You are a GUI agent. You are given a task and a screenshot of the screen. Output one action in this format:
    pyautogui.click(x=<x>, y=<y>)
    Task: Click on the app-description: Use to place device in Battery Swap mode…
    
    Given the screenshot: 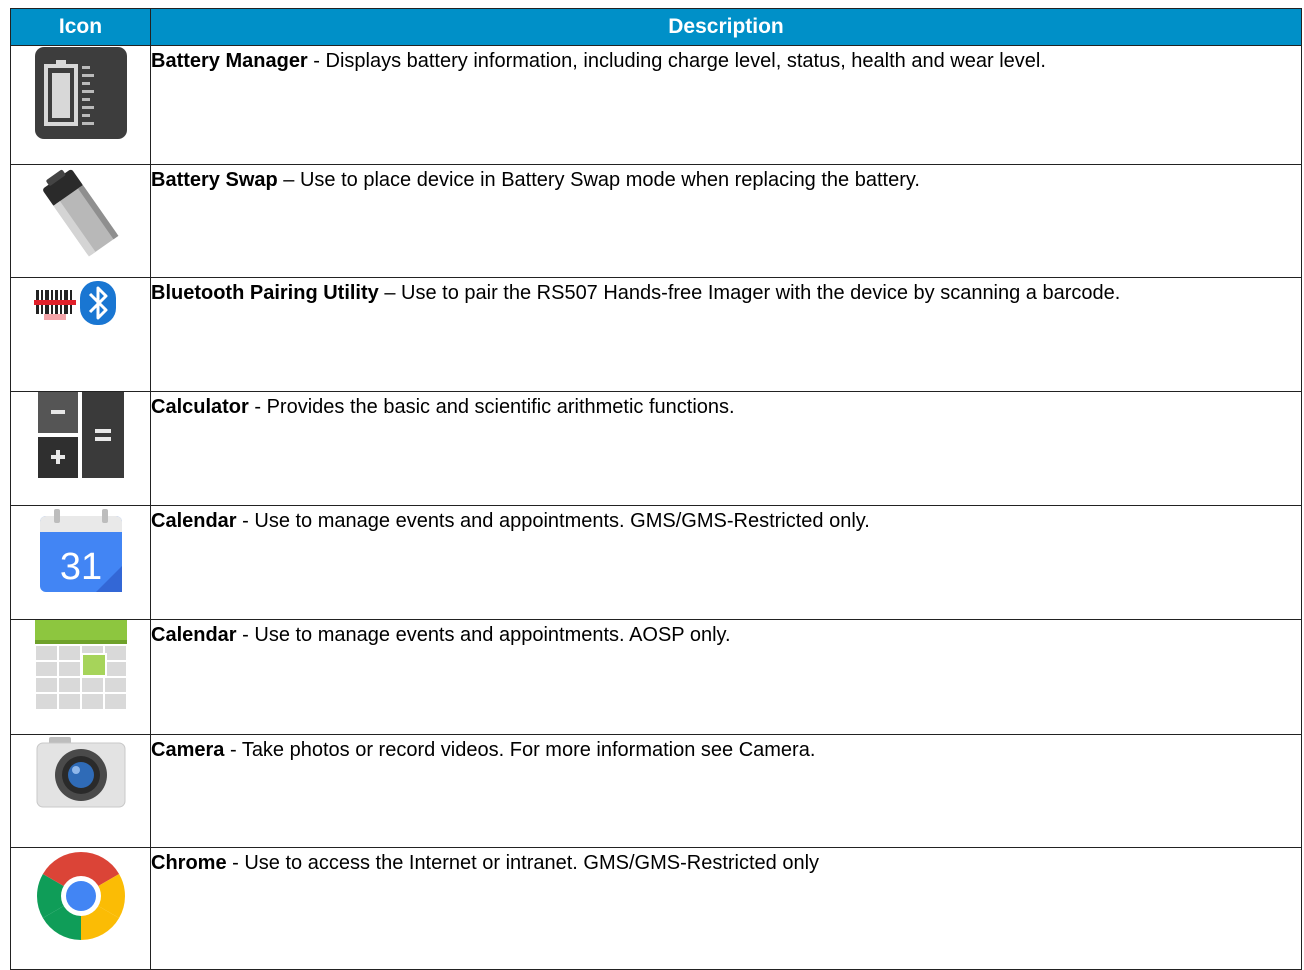 What is the action you would take?
    pyautogui.click(x=609, y=180)
    